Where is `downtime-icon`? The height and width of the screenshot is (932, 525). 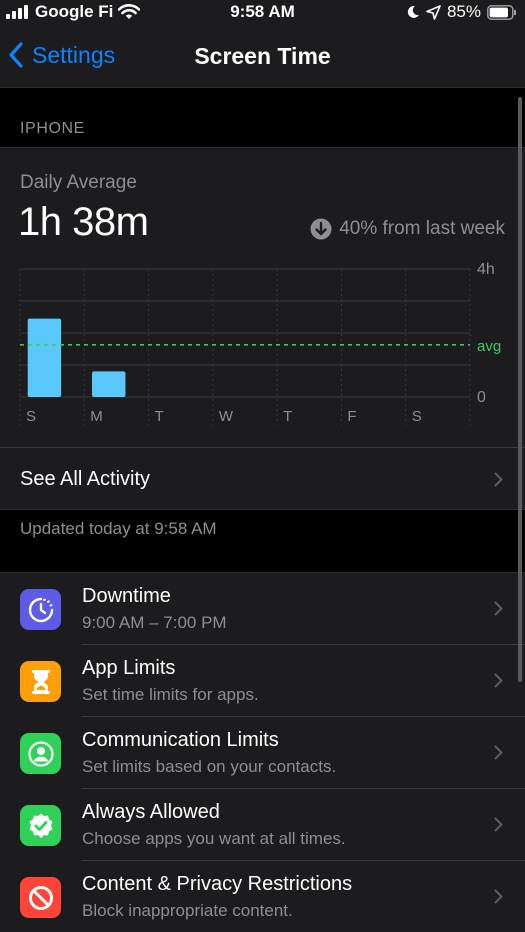
downtime-icon is located at coordinates (40, 609).